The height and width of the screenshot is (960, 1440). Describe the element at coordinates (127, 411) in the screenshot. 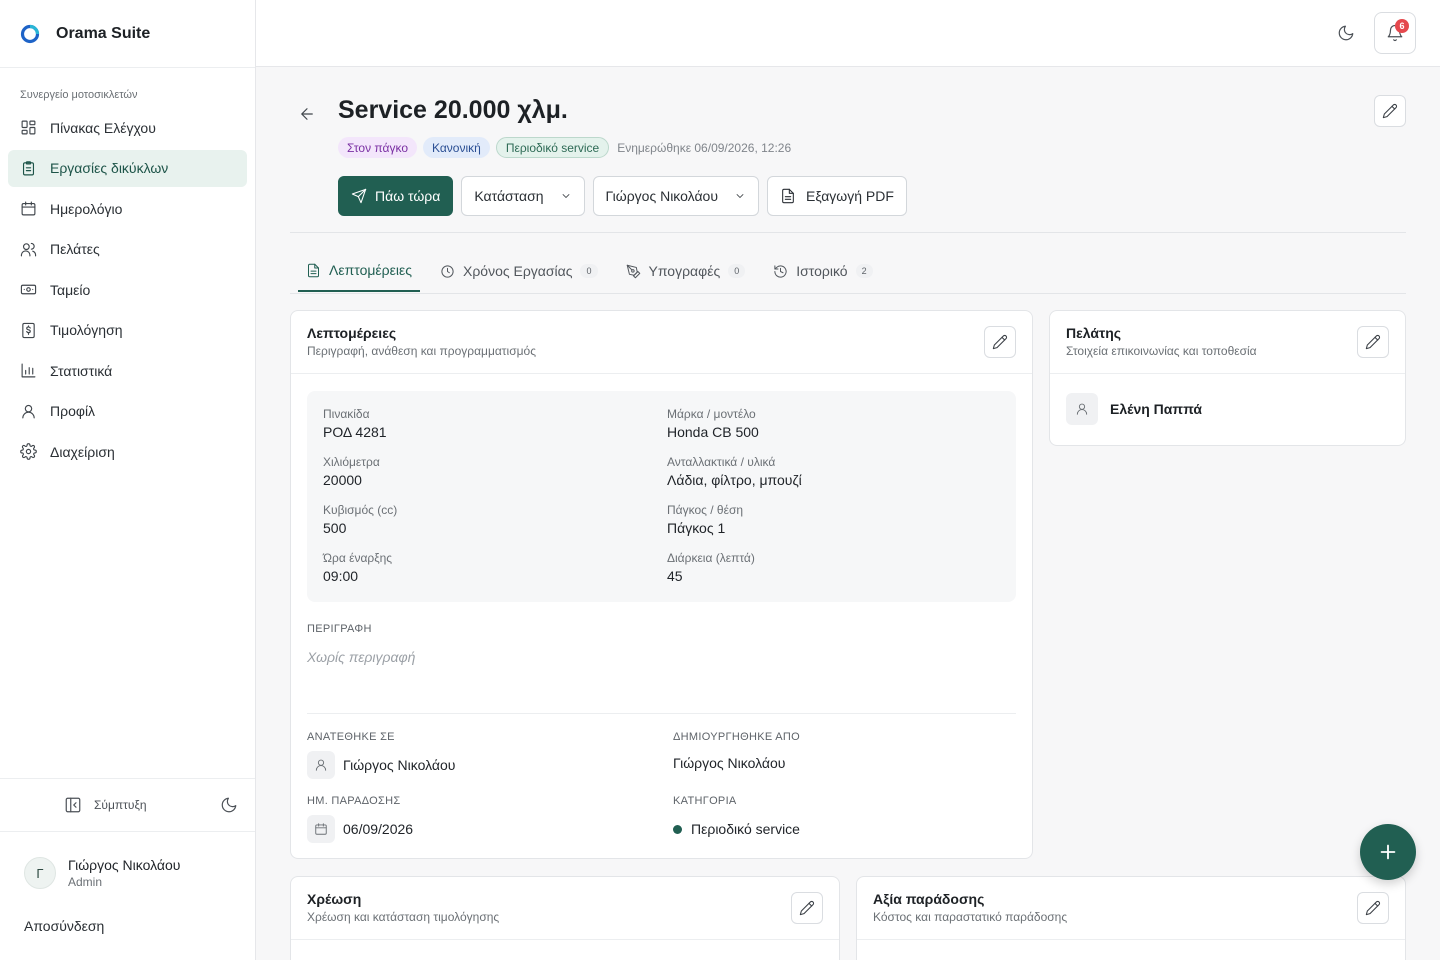

I see `sidebar-item-profile: Προφίλ` at that location.